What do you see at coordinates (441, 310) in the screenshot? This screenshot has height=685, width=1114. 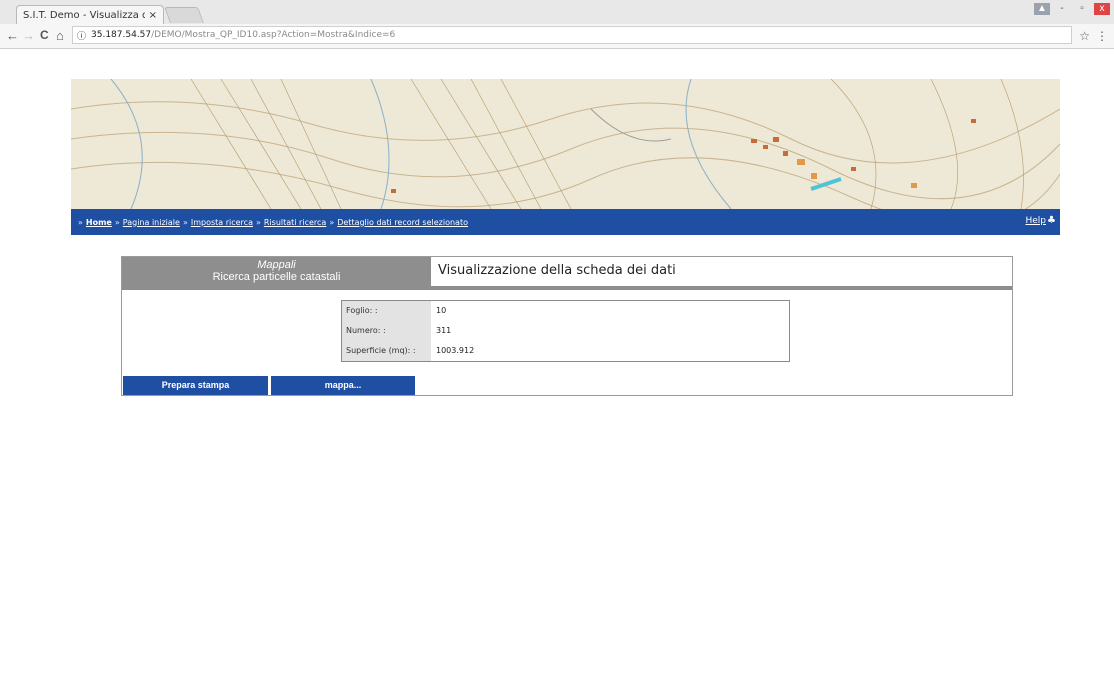 I see `field-value: 10` at bounding box center [441, 310].